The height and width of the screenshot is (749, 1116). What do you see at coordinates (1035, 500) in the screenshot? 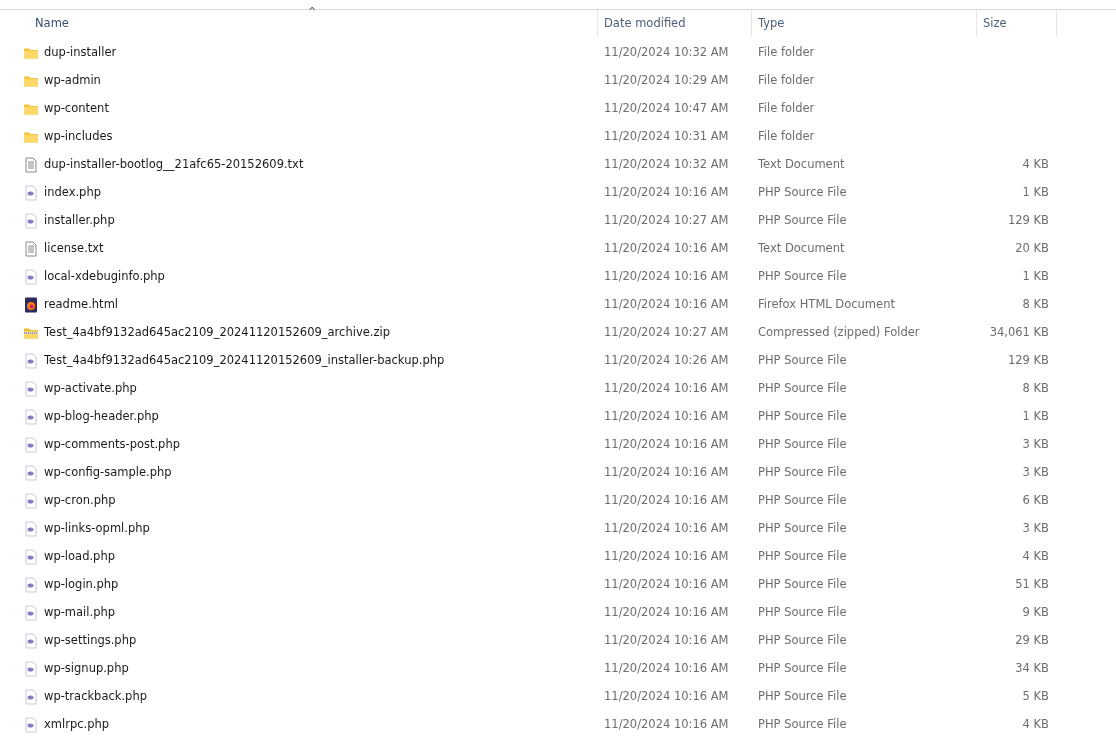
I see `file-size: 6 KB` at bounding box center [1035, 500].